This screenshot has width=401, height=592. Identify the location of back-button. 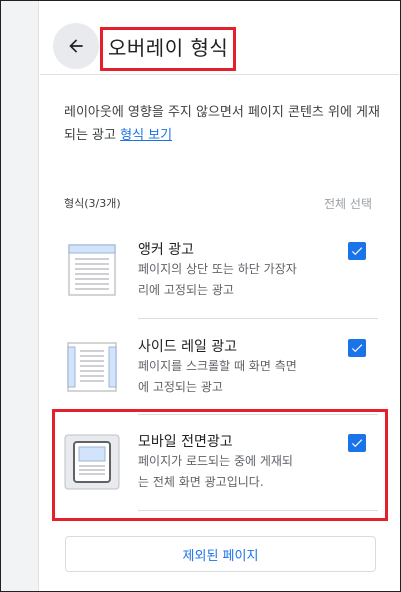
(76, 46).